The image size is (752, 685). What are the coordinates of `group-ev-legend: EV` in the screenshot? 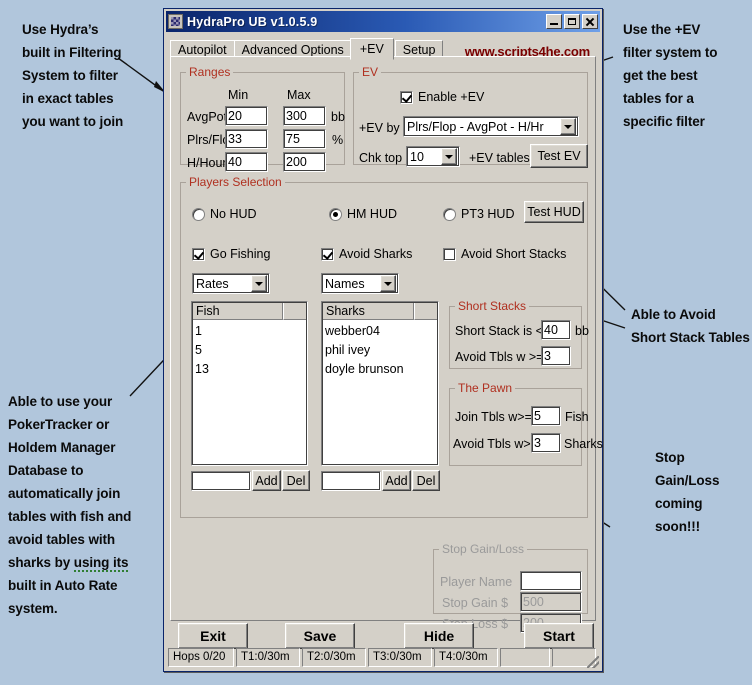 It's located at (370, 72).